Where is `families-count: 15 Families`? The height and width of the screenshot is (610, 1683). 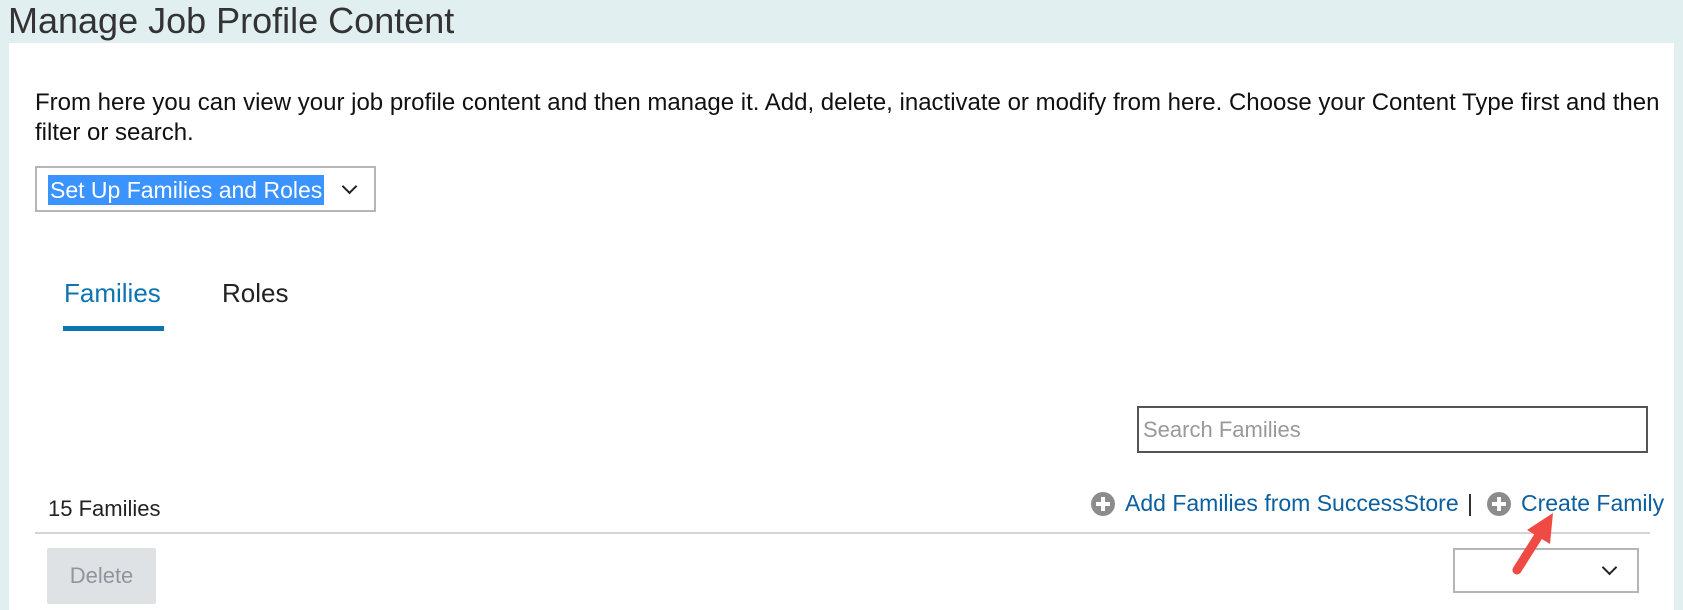
families-count: 15 Families is located at coordinates (104, 508).